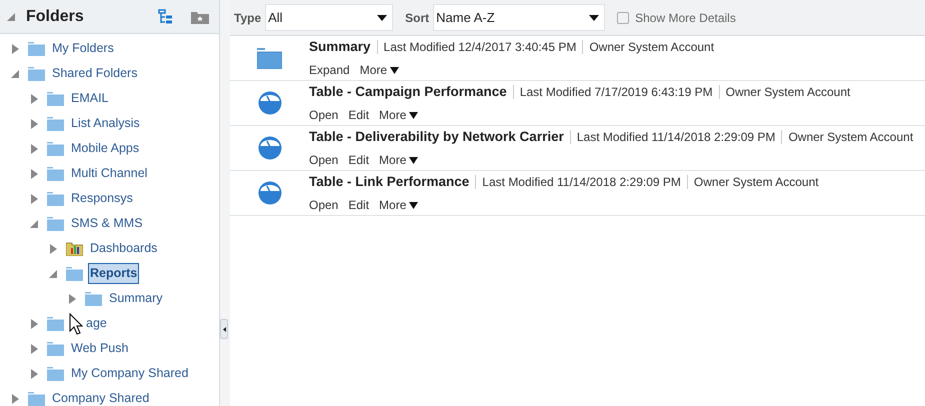 The width and height of the screenshot is (925, 406). What do you see at coordinates (124, 248) in the screenshot?
I see `tree-item: Dashboards` at bounding box center [124, 248].